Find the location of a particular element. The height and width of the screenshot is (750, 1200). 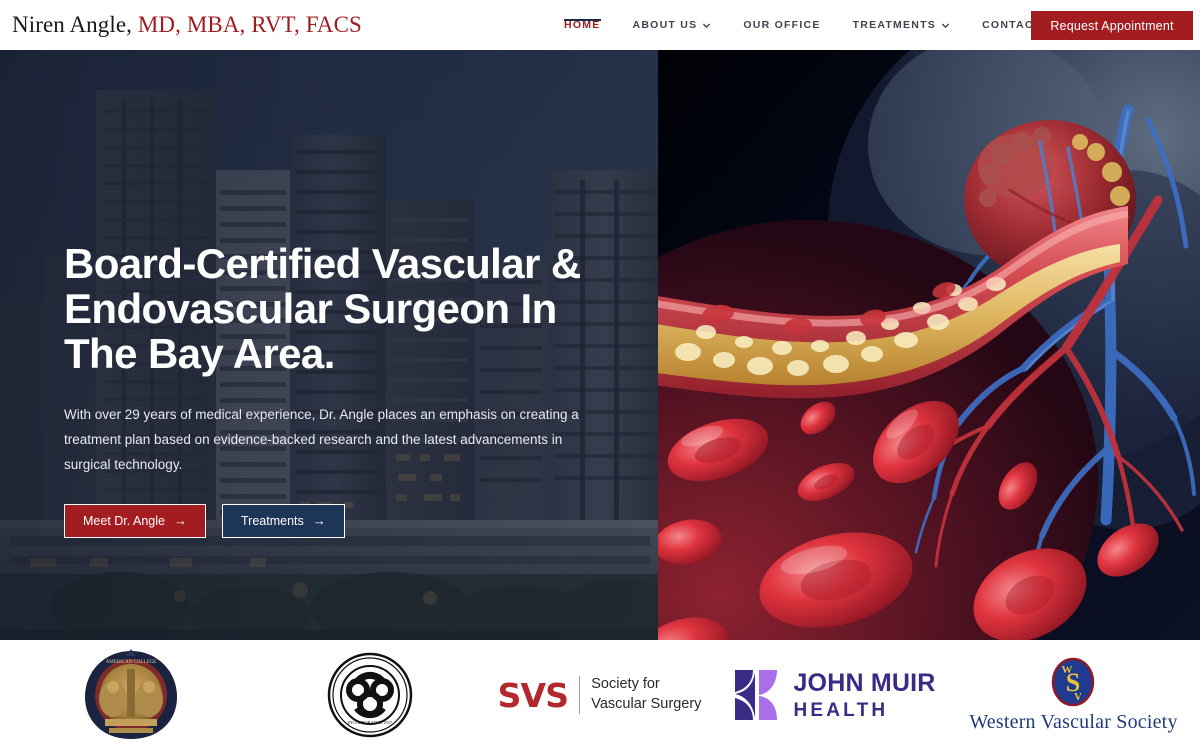

western-vascular-society-logo: S W V Western Vascular Society is located at coordinates (1073, 695).